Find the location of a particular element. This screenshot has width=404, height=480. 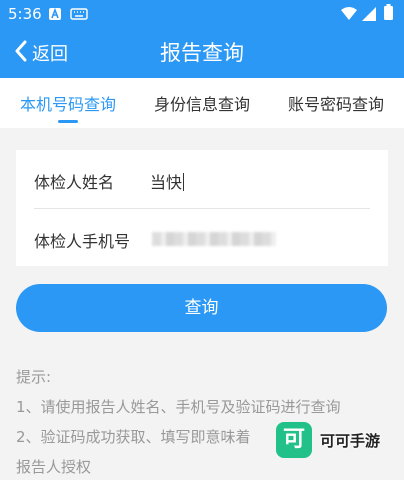

name-input: 当快 is located at coordinates (167, 181).